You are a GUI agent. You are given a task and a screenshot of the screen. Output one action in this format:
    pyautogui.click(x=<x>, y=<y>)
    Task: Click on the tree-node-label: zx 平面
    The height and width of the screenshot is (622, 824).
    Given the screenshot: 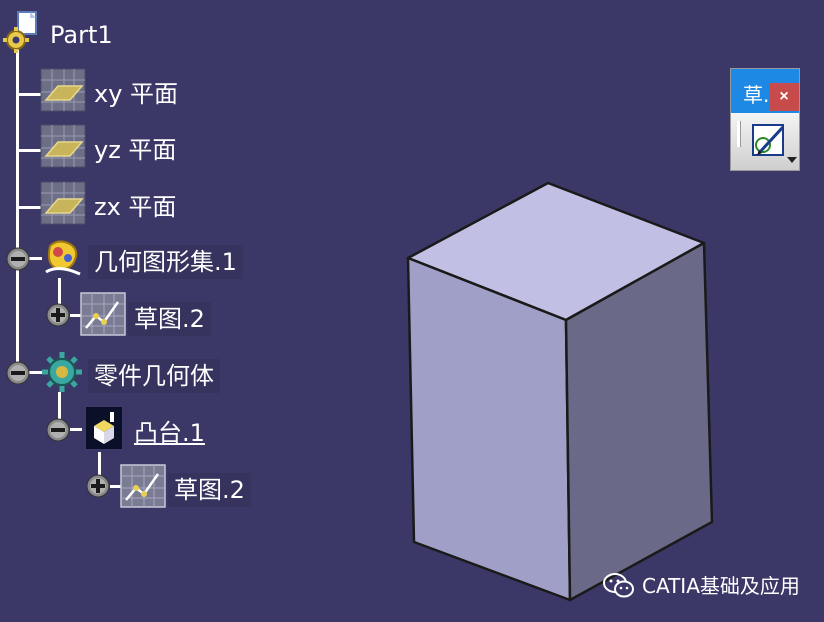 What is the action you would take?
    pyautogui.click(x=135, y=207)
    